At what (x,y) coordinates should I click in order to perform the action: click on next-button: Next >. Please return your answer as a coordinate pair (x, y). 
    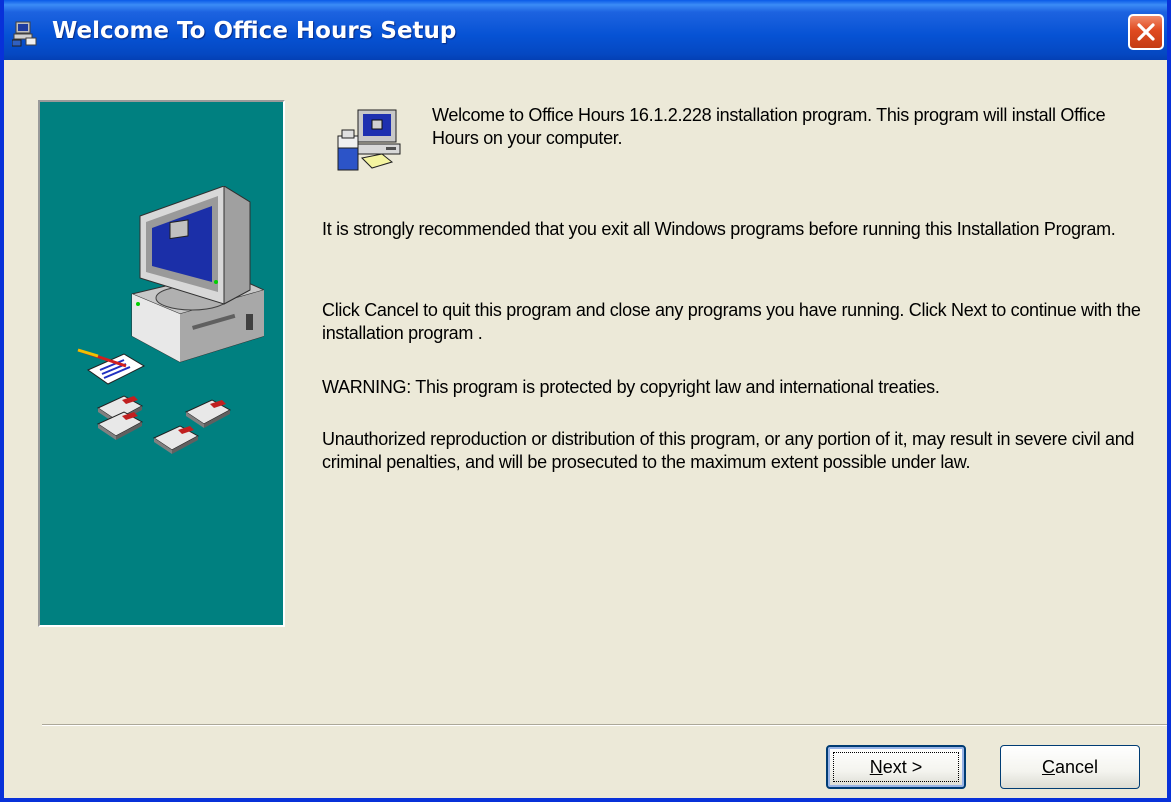
    Looking at the image, I should click on (896, 767).